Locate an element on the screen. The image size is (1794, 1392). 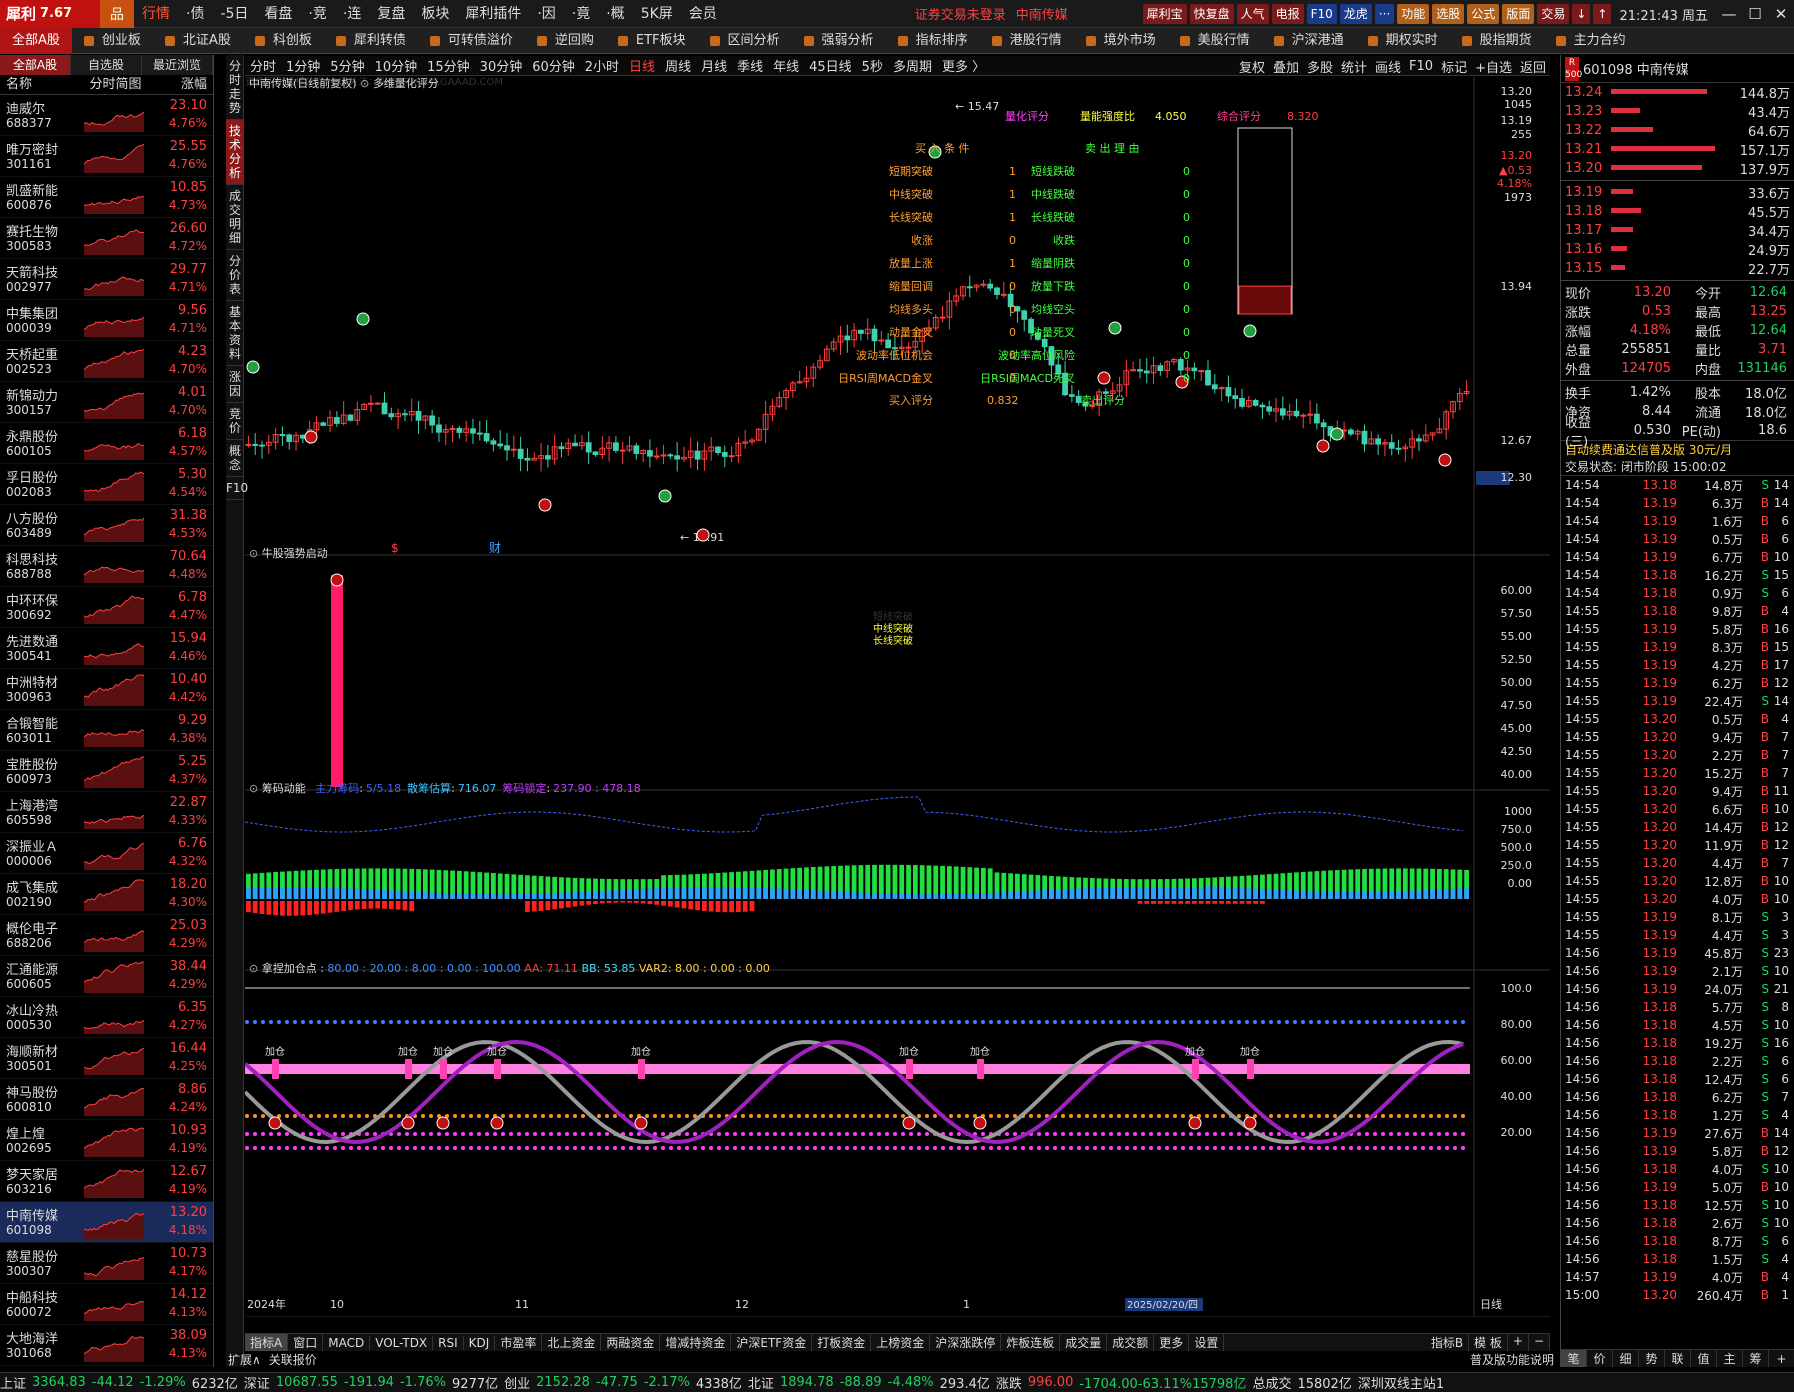
close-icon: ✕ is located at coordinates (1781, 14).